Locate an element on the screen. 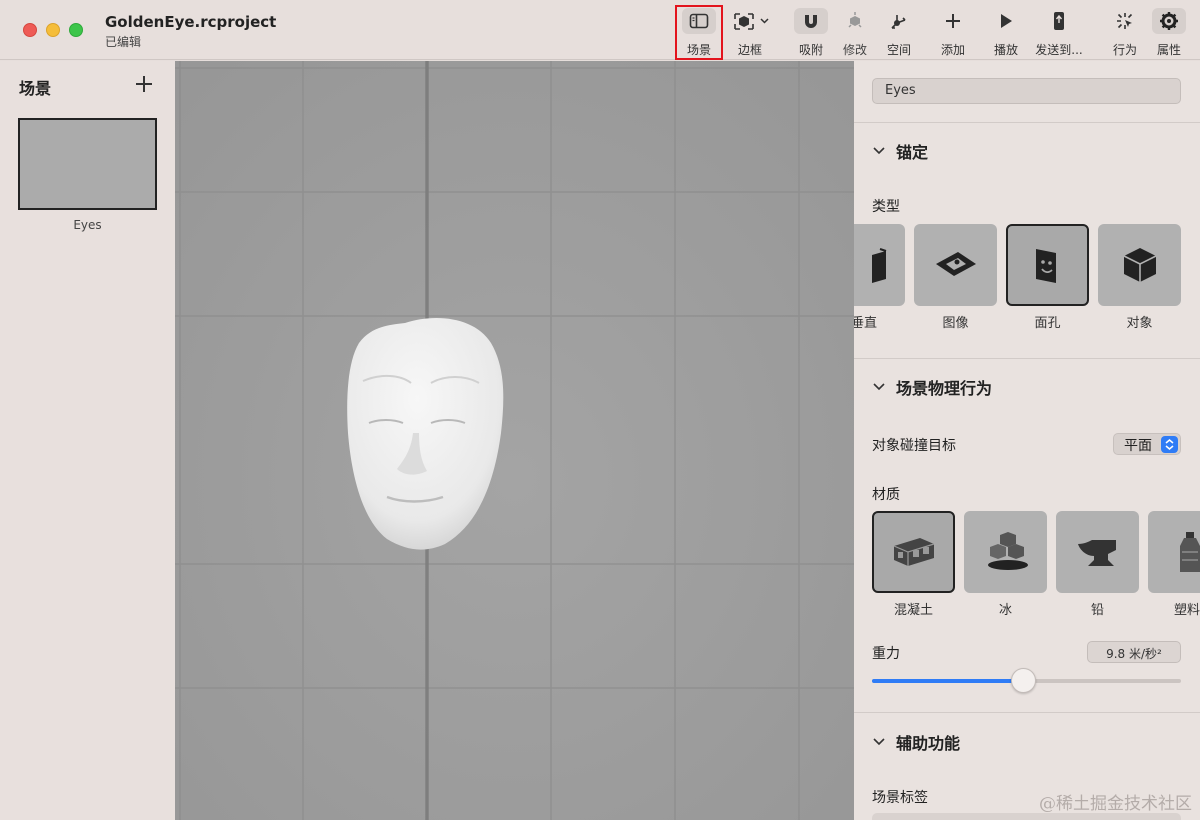 This screenshot has height=820, width=1200. vertical-plane-icon is located at coordinates (878, 265).